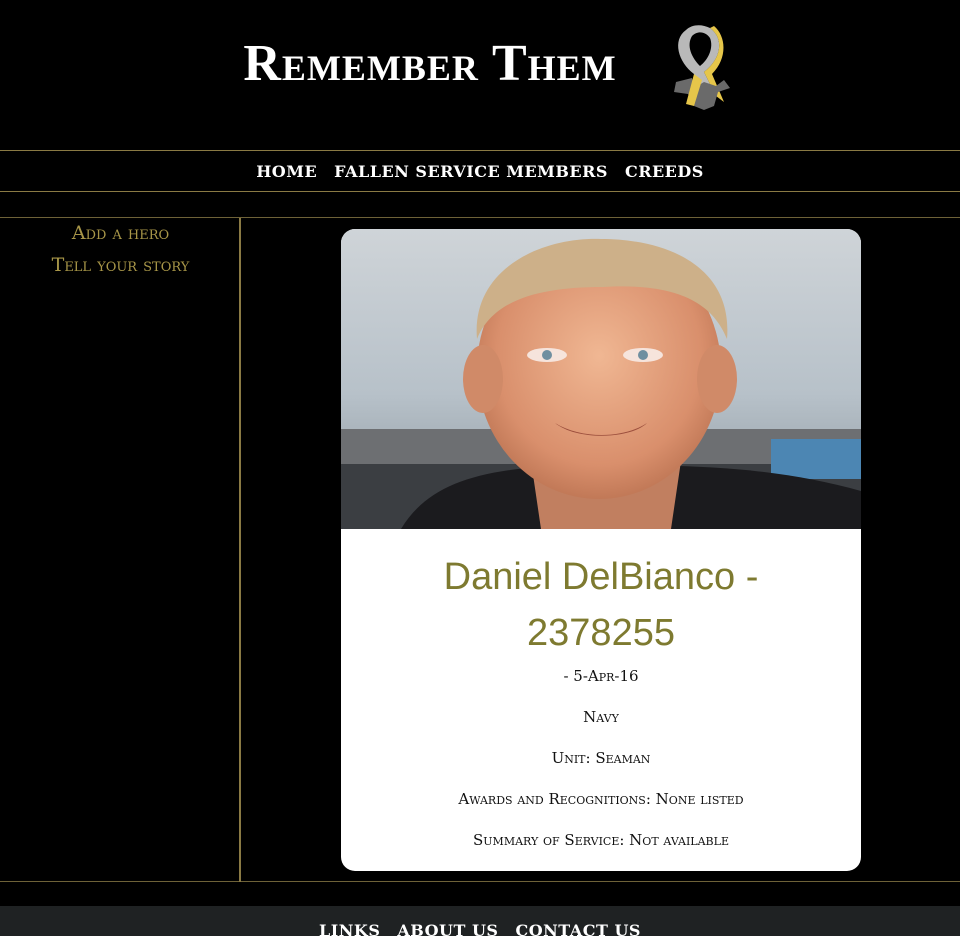 The image size is (960, 936). What do you see at coordinates (601, 717) in the screenshot?
I see `service-branch: Navy` at bounding box center [601, 717].